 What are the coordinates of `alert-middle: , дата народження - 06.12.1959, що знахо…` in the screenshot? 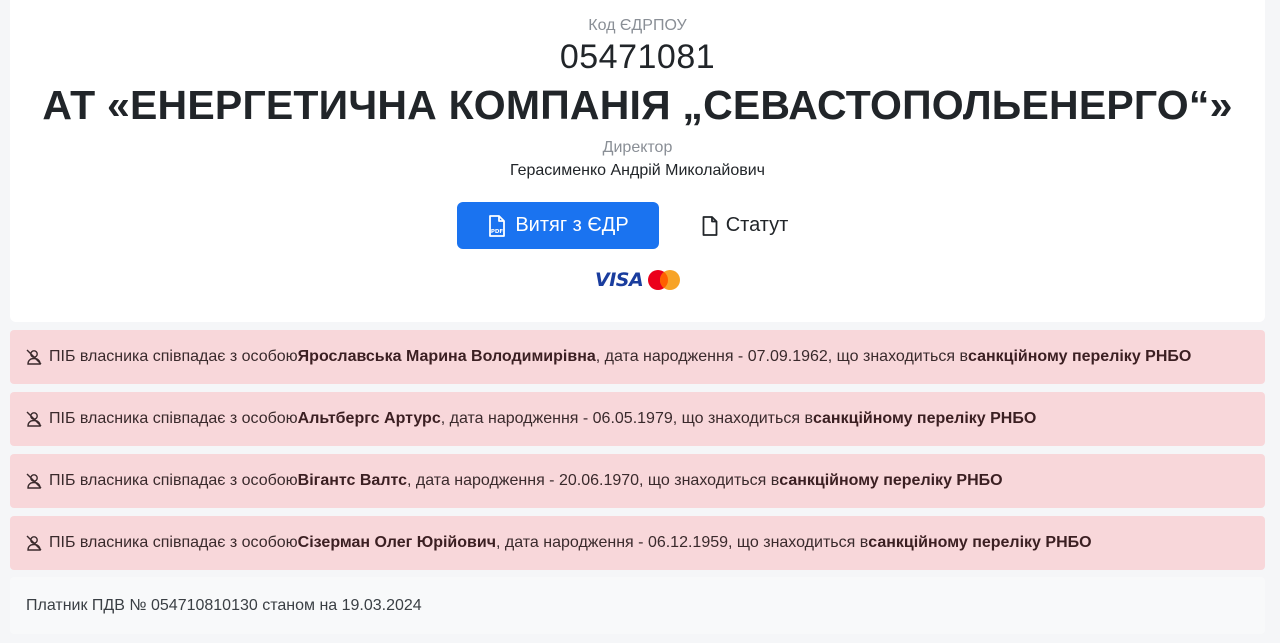 It's located at (682, 542).